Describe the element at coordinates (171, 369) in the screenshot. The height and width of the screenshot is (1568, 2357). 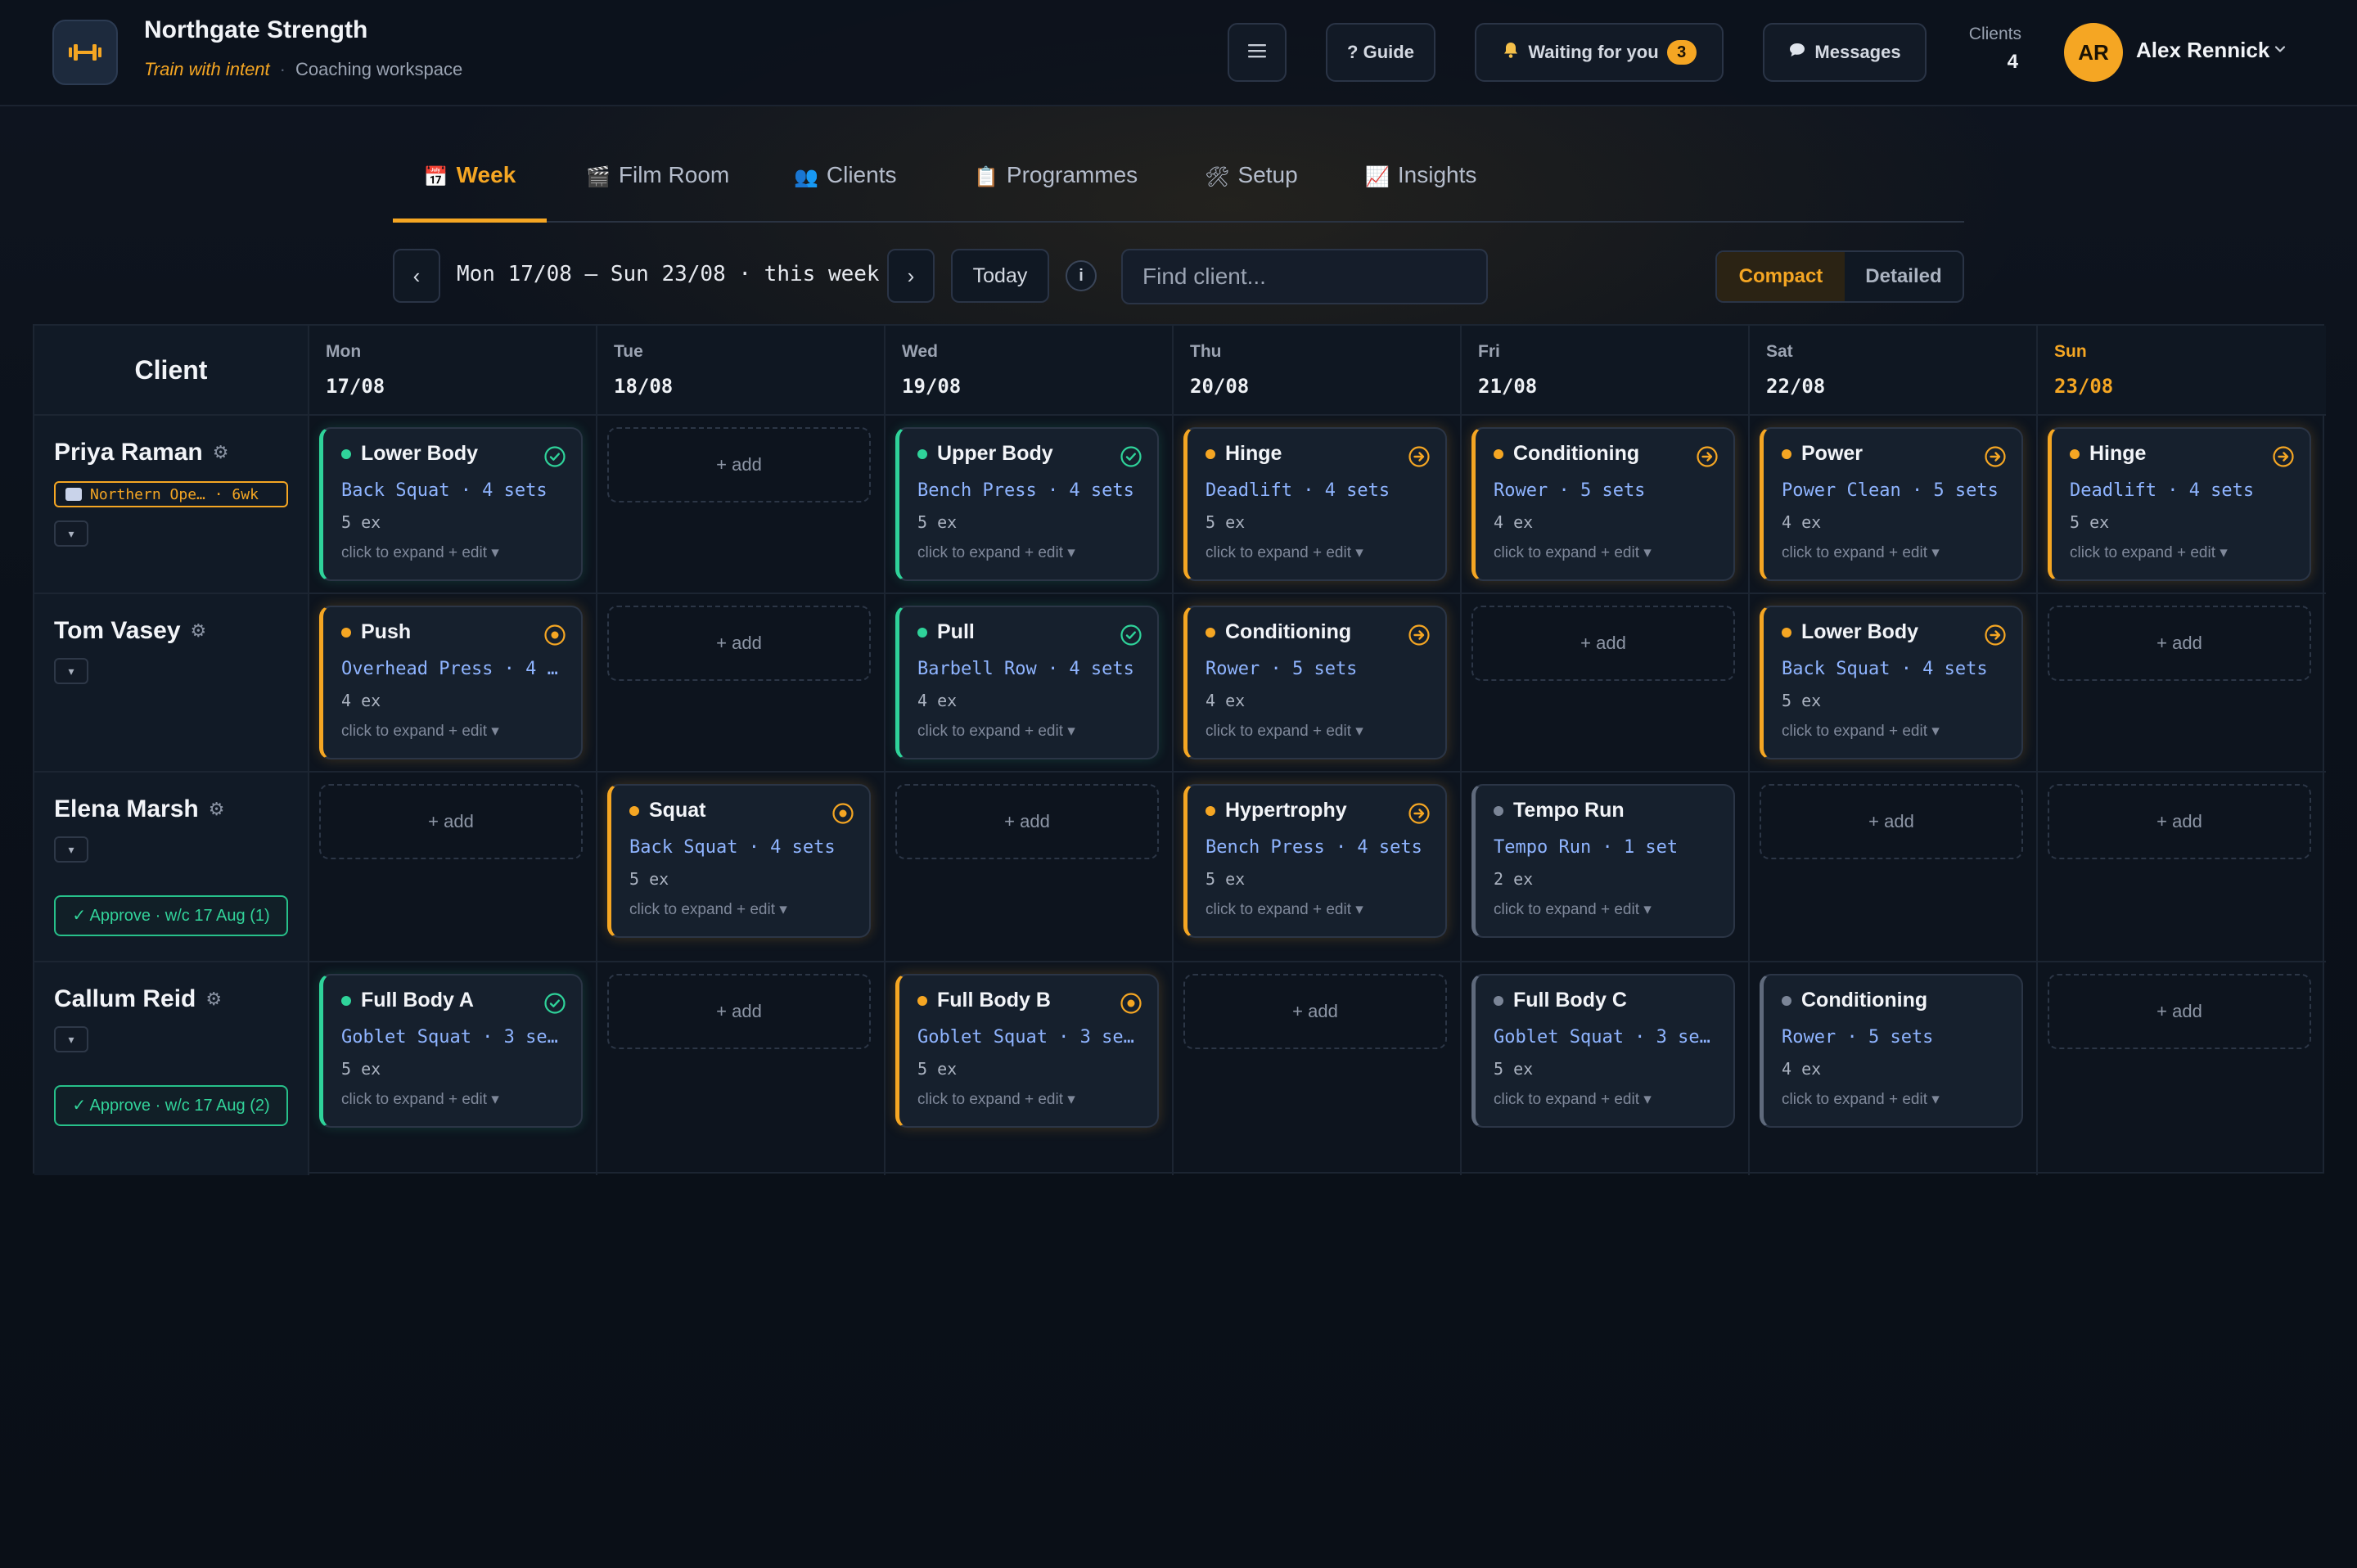
I see `client-column-header: Client` at that location.